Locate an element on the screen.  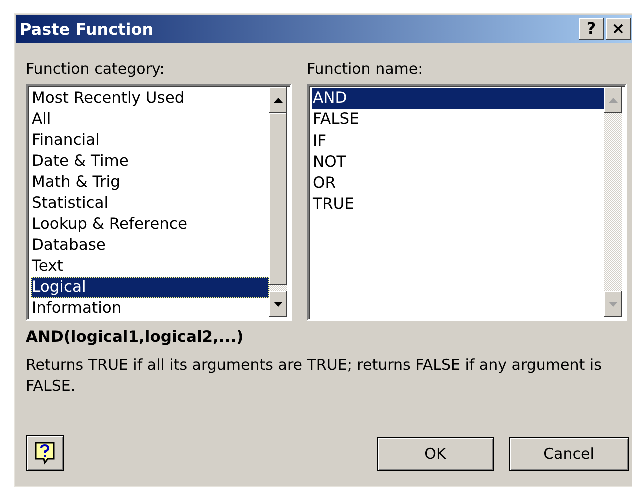
list-item: Date & Time is located at coordinates (150, 161).